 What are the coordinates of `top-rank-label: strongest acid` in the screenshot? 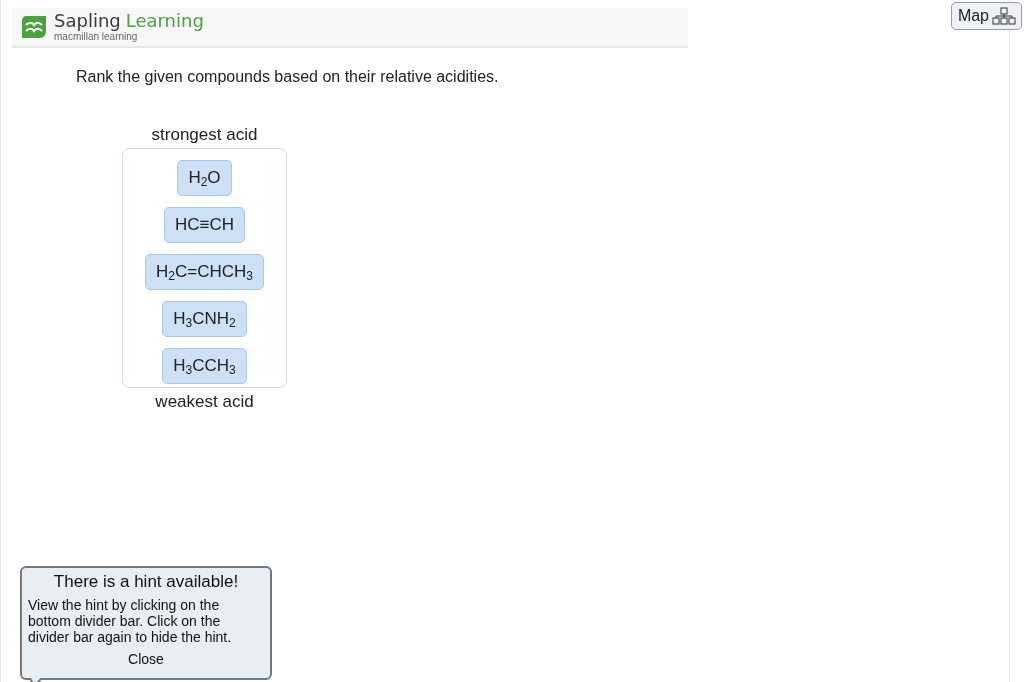 It's located at (204, 135).